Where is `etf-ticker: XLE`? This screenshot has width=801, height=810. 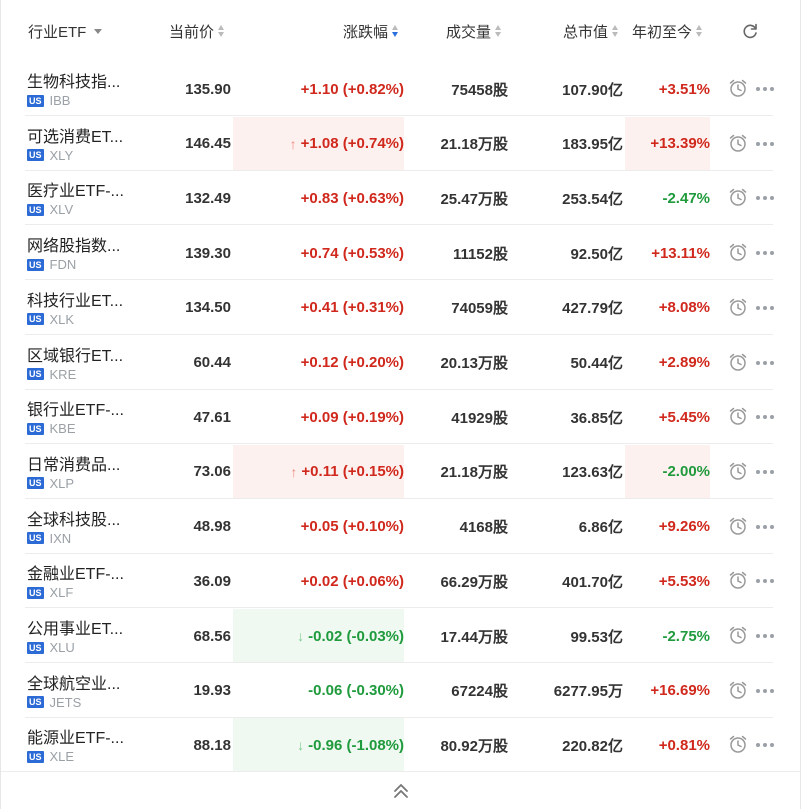 etf-ticker: XLE is located at coordinates (62, 757).